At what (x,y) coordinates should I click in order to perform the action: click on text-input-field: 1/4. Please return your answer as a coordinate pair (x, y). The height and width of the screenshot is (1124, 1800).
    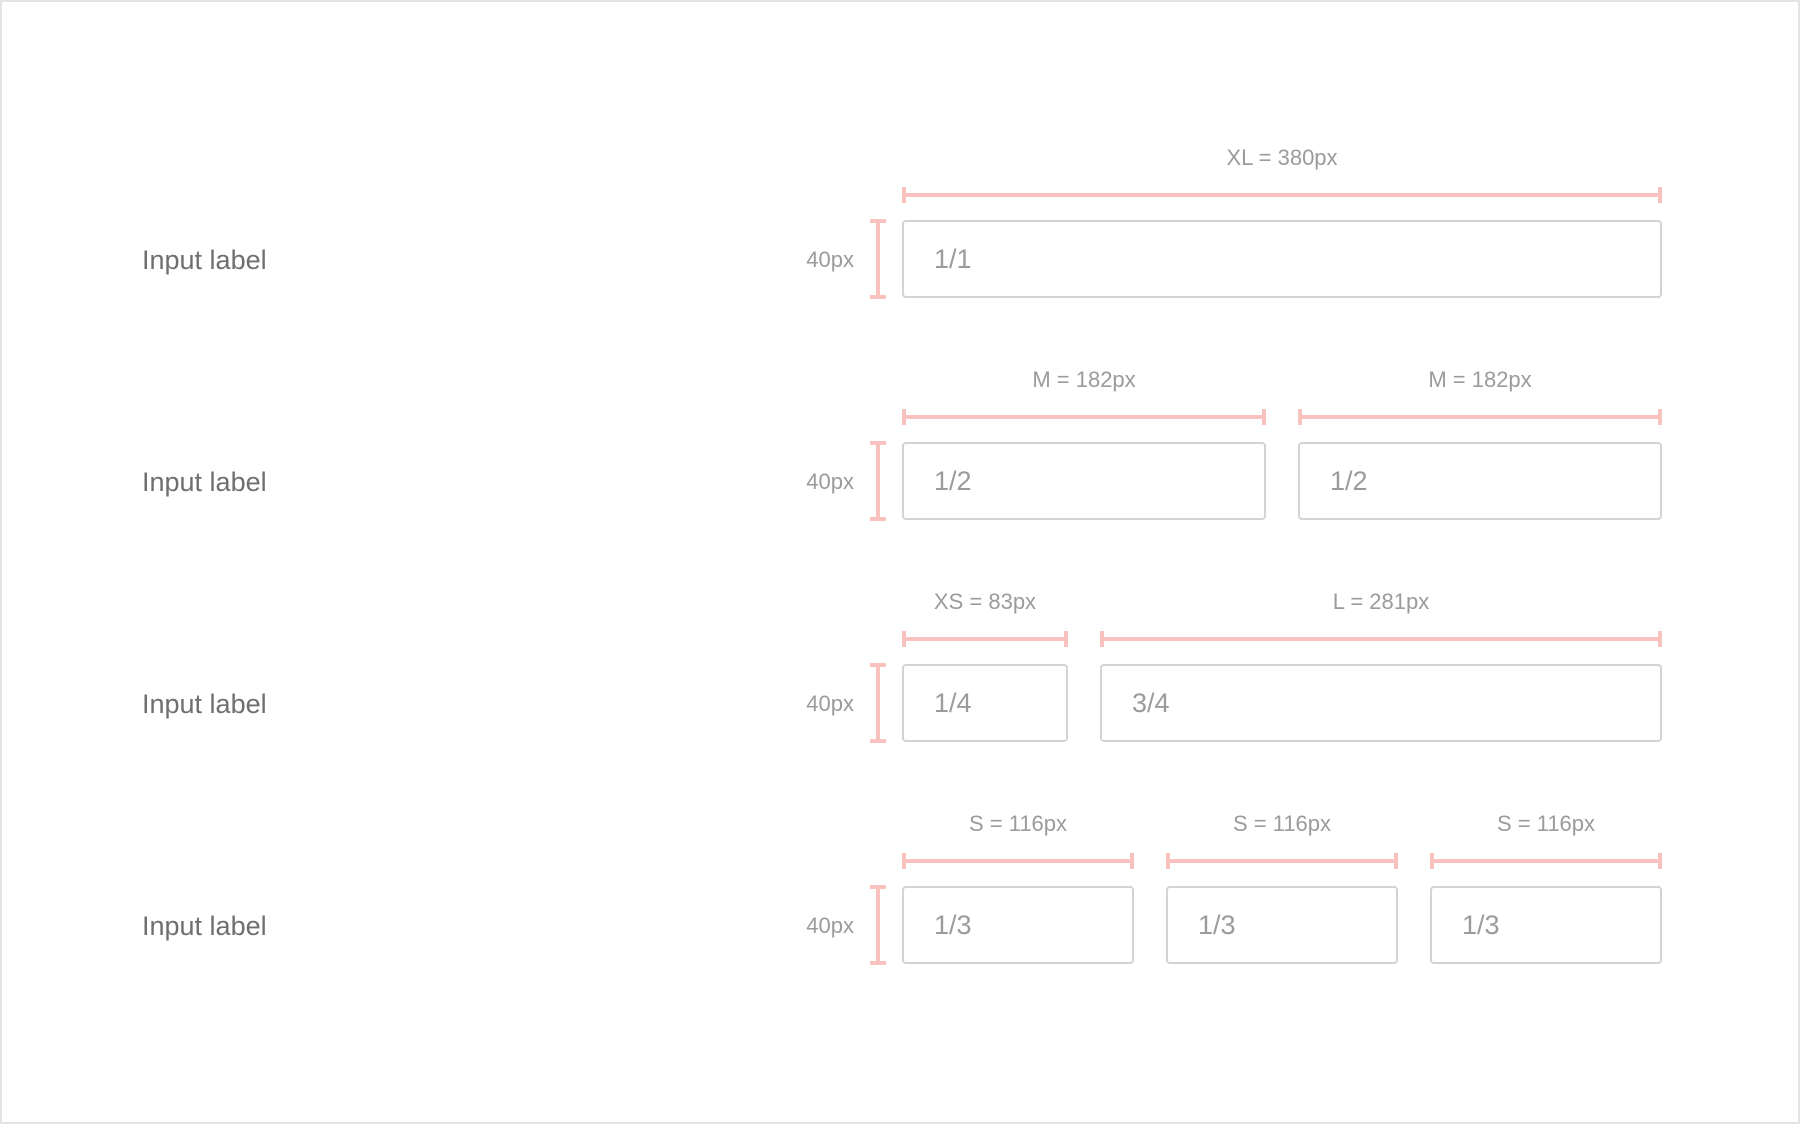
    Looking at the image, I should click on (985, 703).